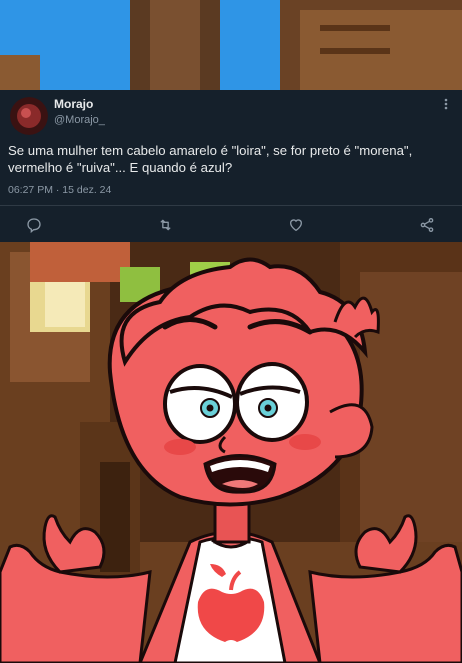 The height and width of the screenshot is (663, 462). What do you see at coordinates (87, 190) in the screenshot?
I see `tweet-date: 15 dez. 24` at bounding box center [87, 190].